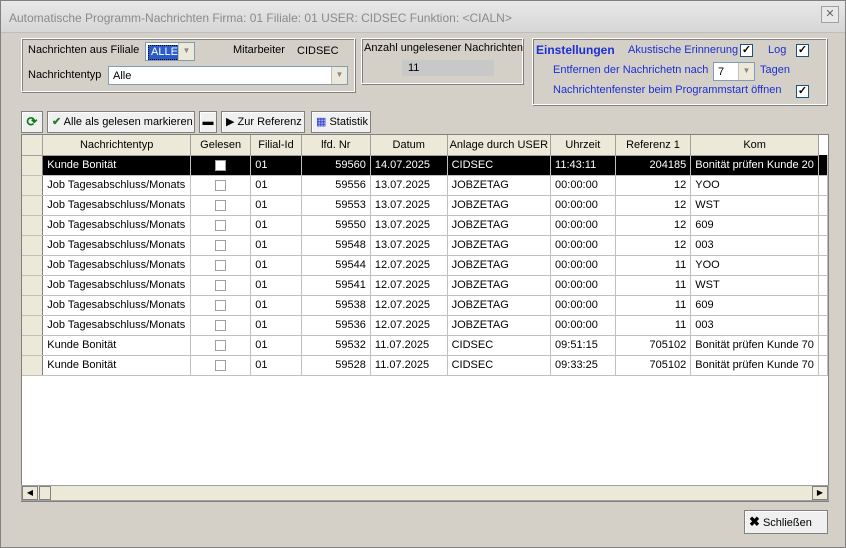  What do you see at coordinates (221, 145) in the screenshot?
I see `column-header: Gelesen` at bounding box center [221, 145].